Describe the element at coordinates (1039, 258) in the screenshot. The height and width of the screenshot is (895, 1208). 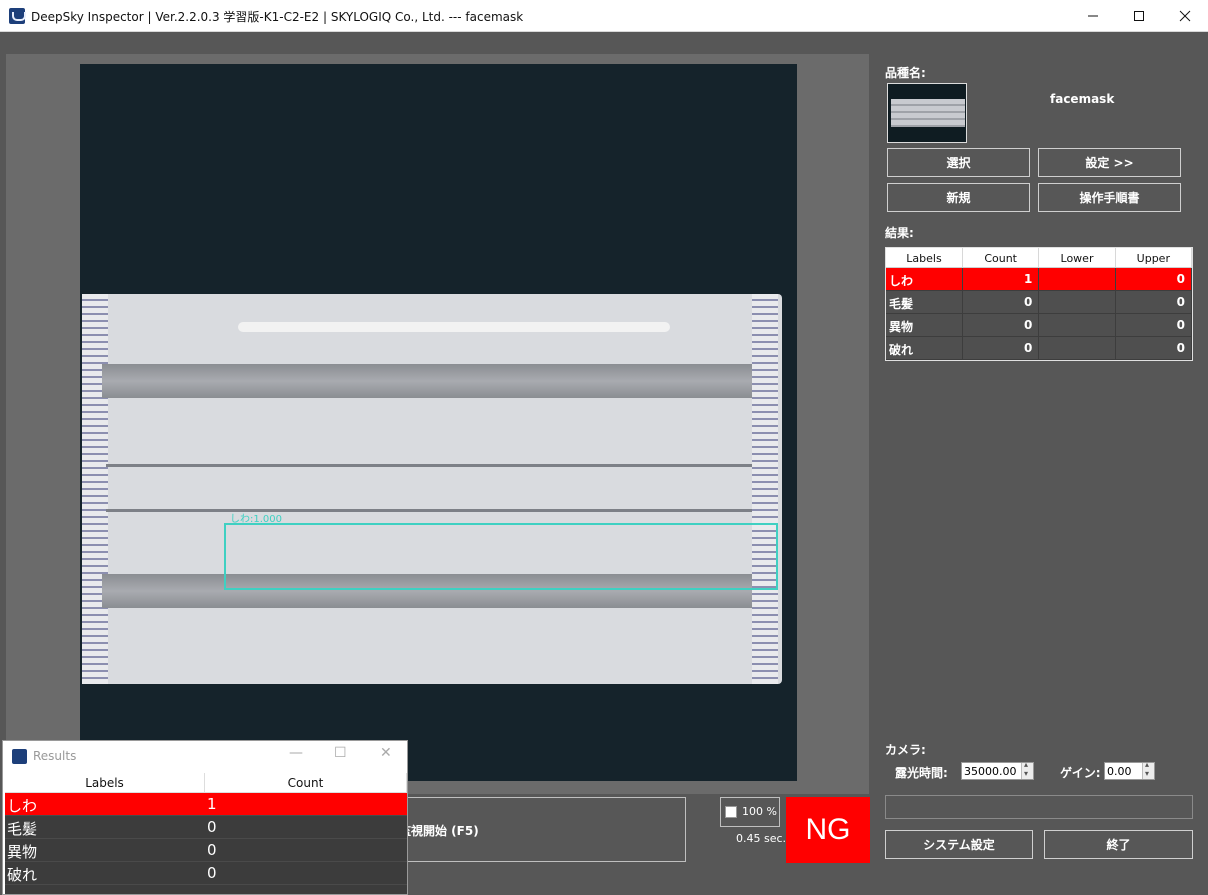
I see `result-table-header: Labels Count Lower Upper` at that location.